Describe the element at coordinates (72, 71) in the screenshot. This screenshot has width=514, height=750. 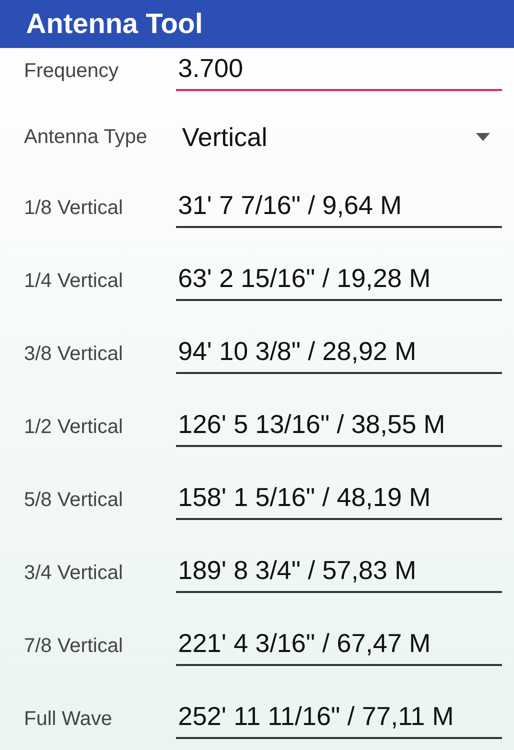
I see `frequency-label: Frequency` at that location.